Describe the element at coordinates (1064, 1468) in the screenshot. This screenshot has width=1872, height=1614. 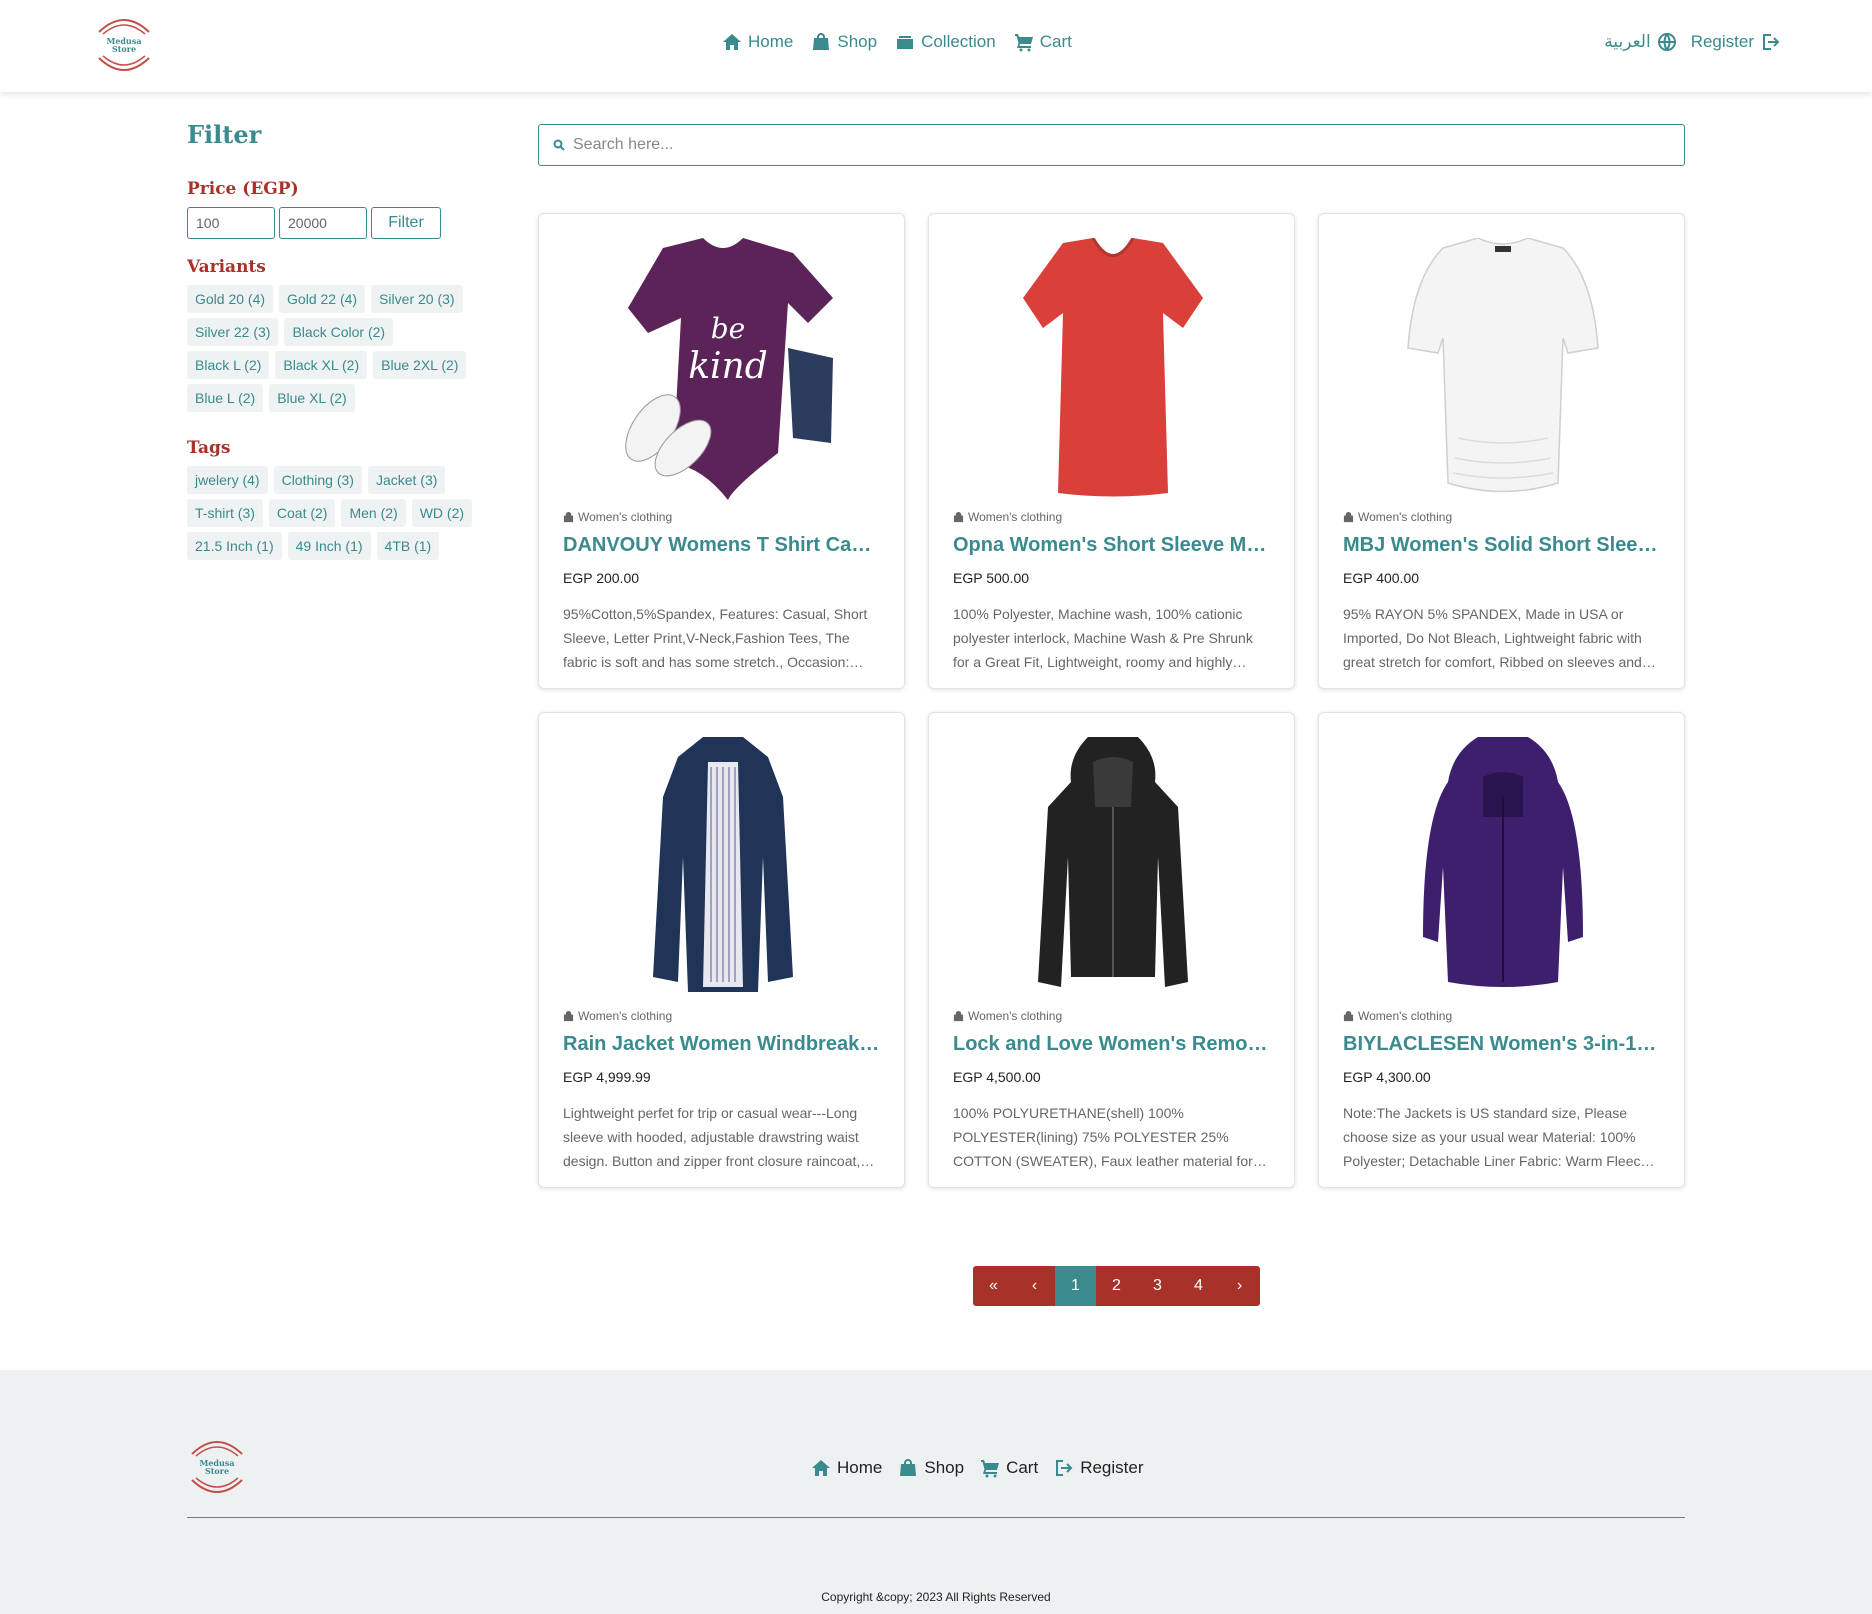
I see `sign-in-icon` at that location.